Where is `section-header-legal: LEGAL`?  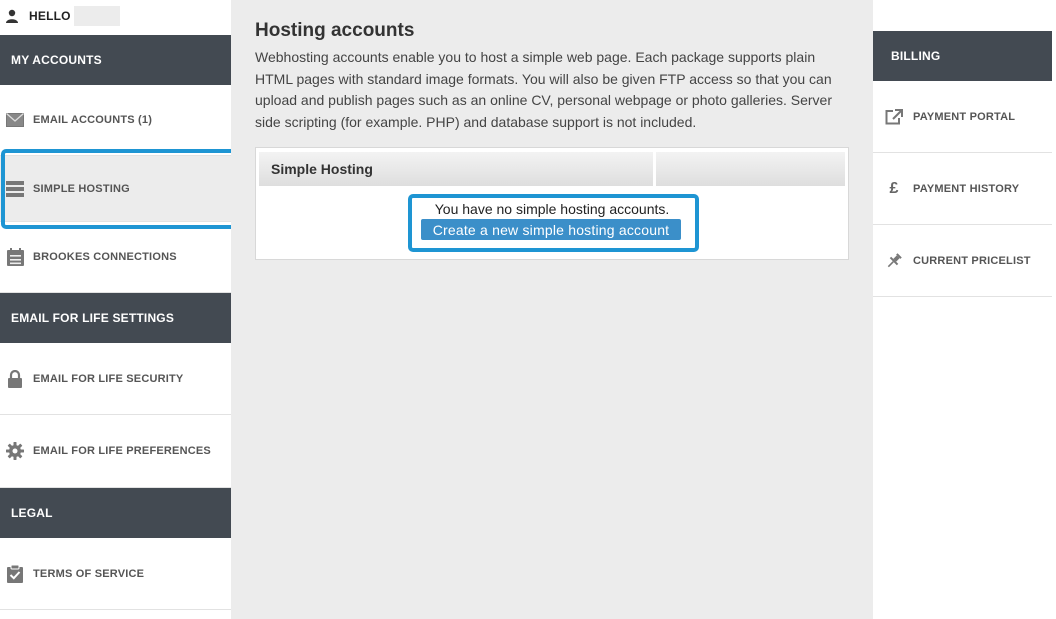
section-header-legal: LEGAL is located at coordinates (115, 513).